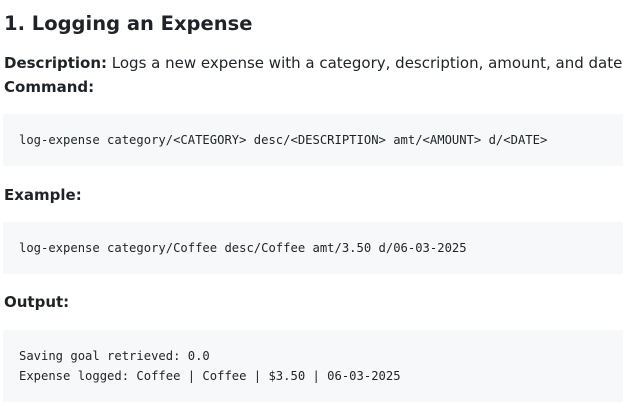  I want to click on output-label-paragraph: Output:, so click(36, 302).